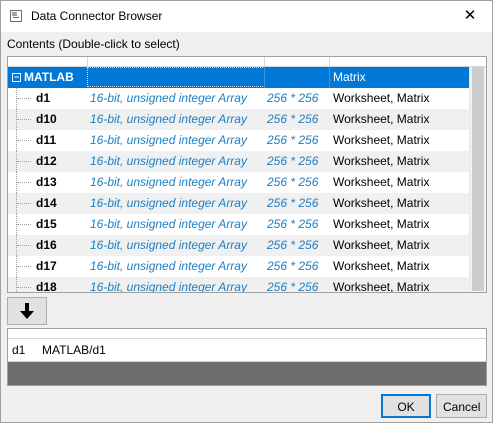  I want to click on tree-node-name: d12, so click(46, 161).